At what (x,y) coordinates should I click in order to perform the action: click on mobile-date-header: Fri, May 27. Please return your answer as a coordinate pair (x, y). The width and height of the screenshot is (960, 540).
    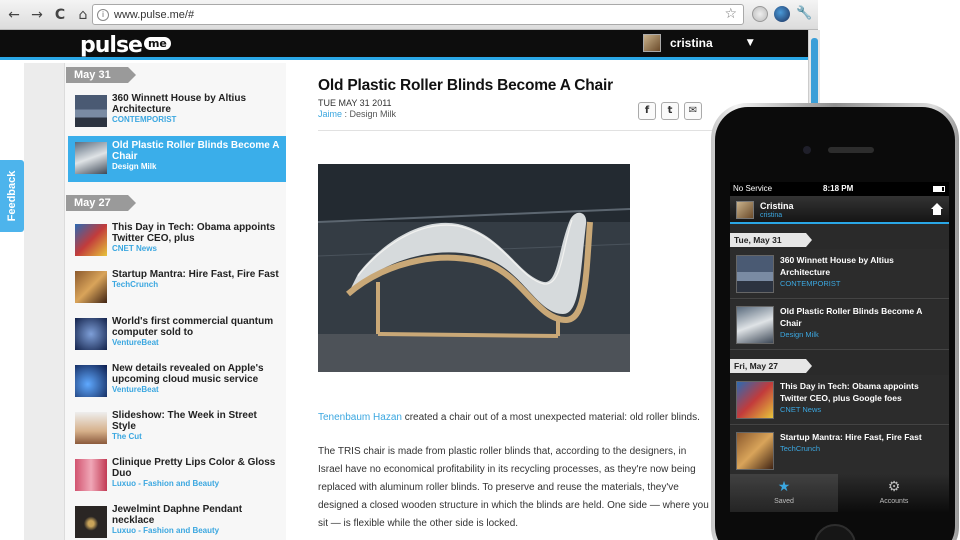
    Looking at the image, I should click on (771, 366).